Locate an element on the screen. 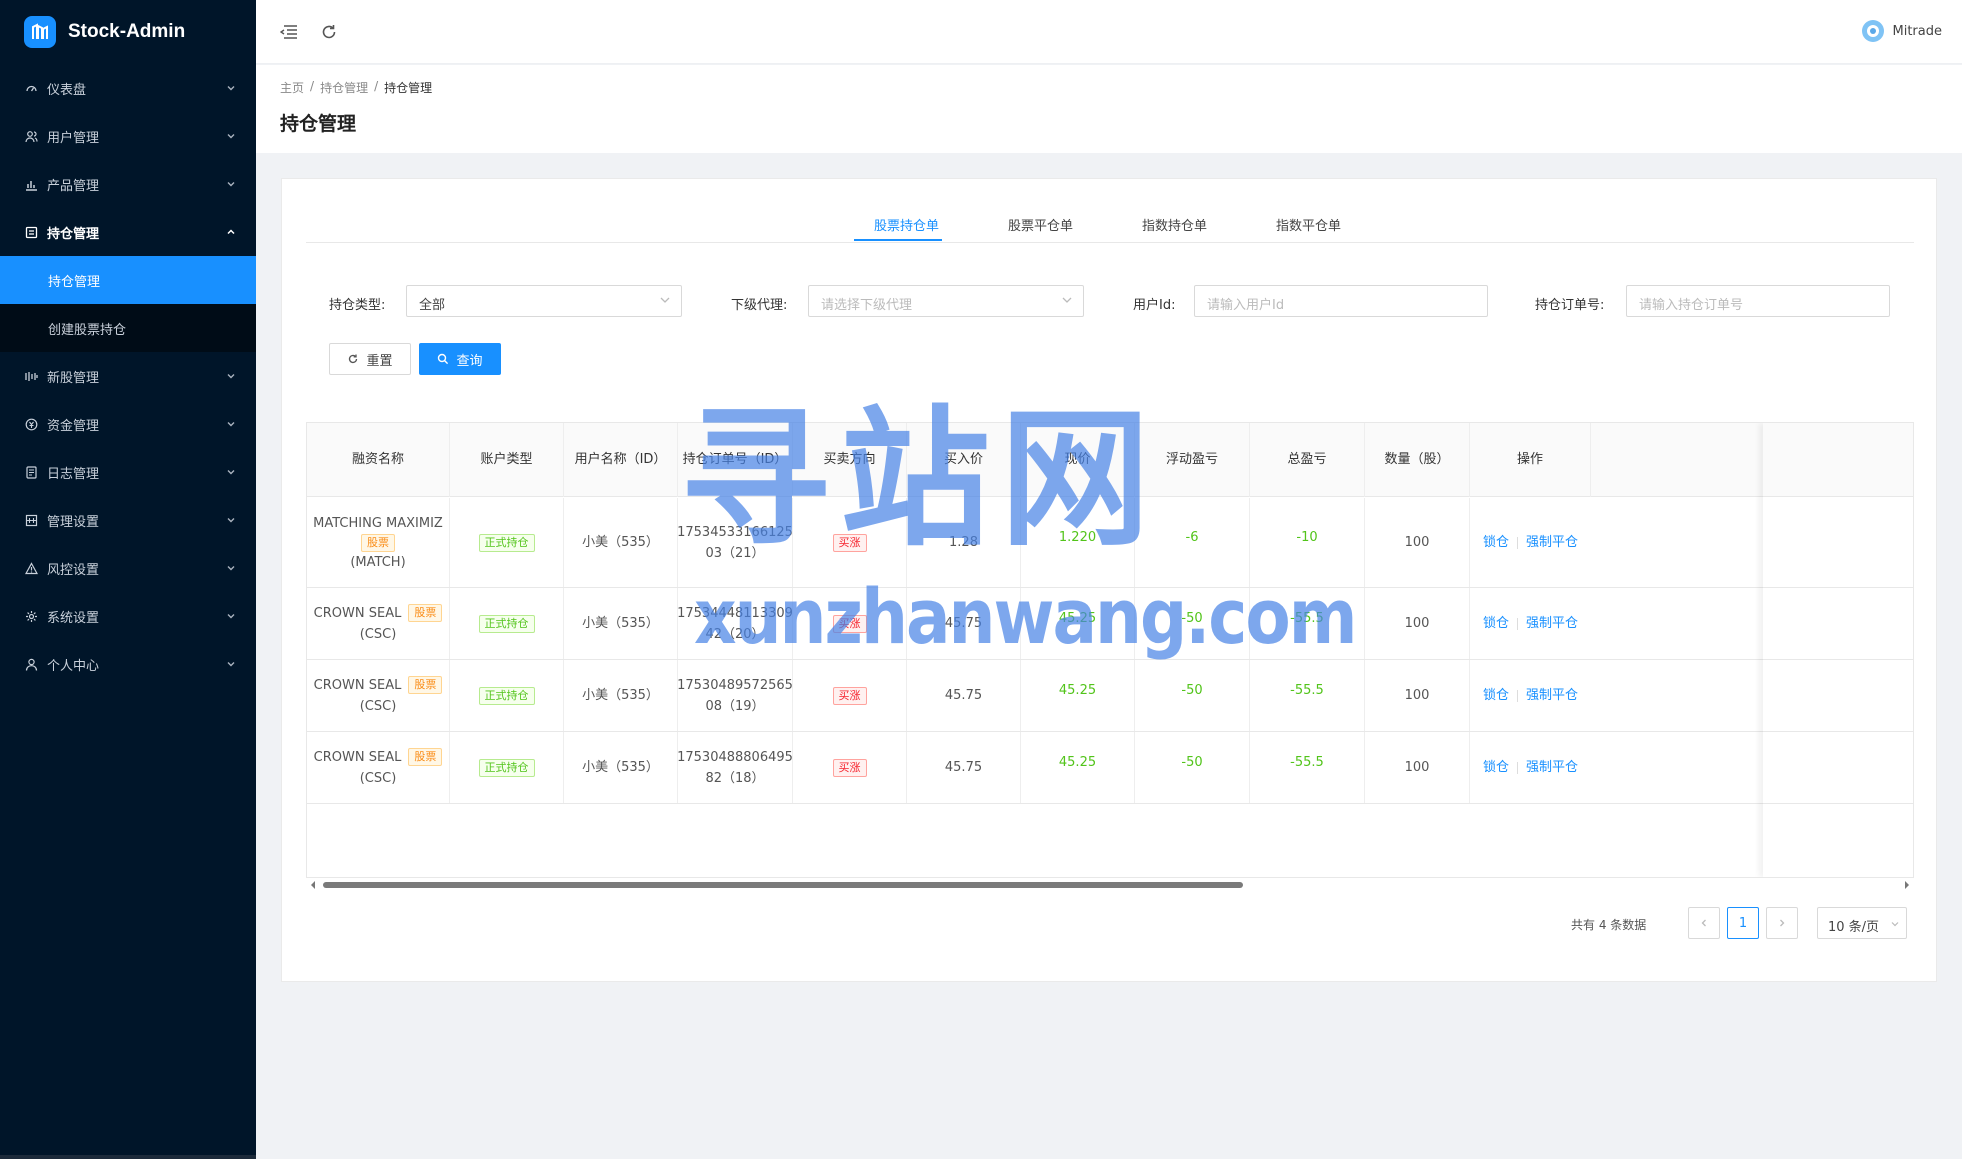  order-number: 17534448113309 is located at coordinates (735, 613).